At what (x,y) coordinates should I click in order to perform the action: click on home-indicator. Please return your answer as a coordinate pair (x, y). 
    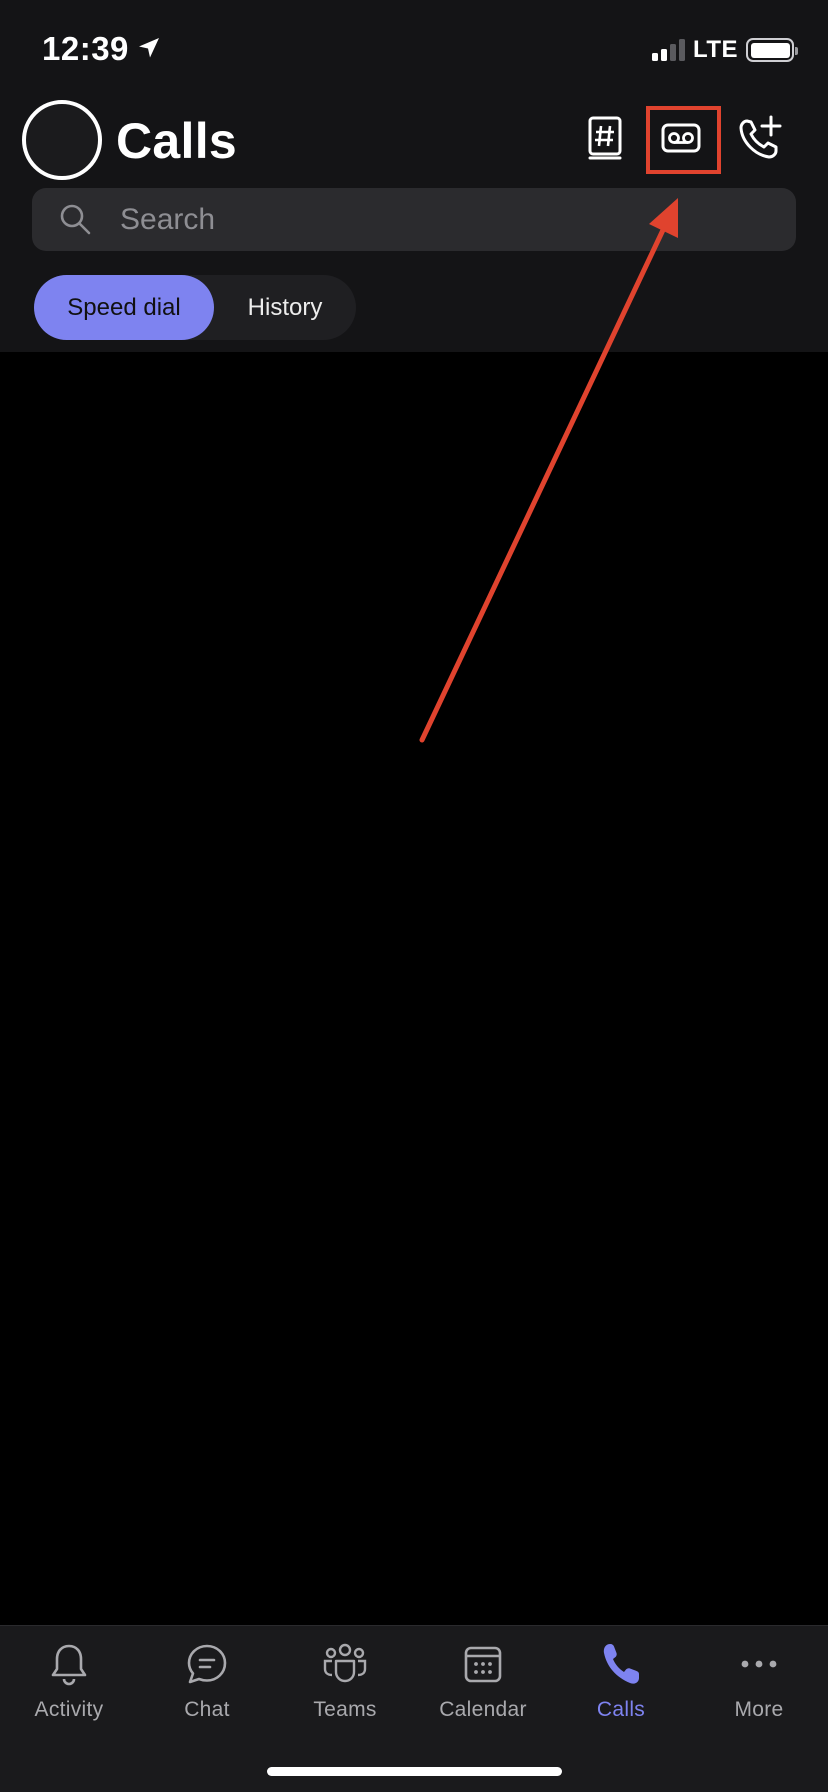
    Looking at the image, I should click on (414, 1771).